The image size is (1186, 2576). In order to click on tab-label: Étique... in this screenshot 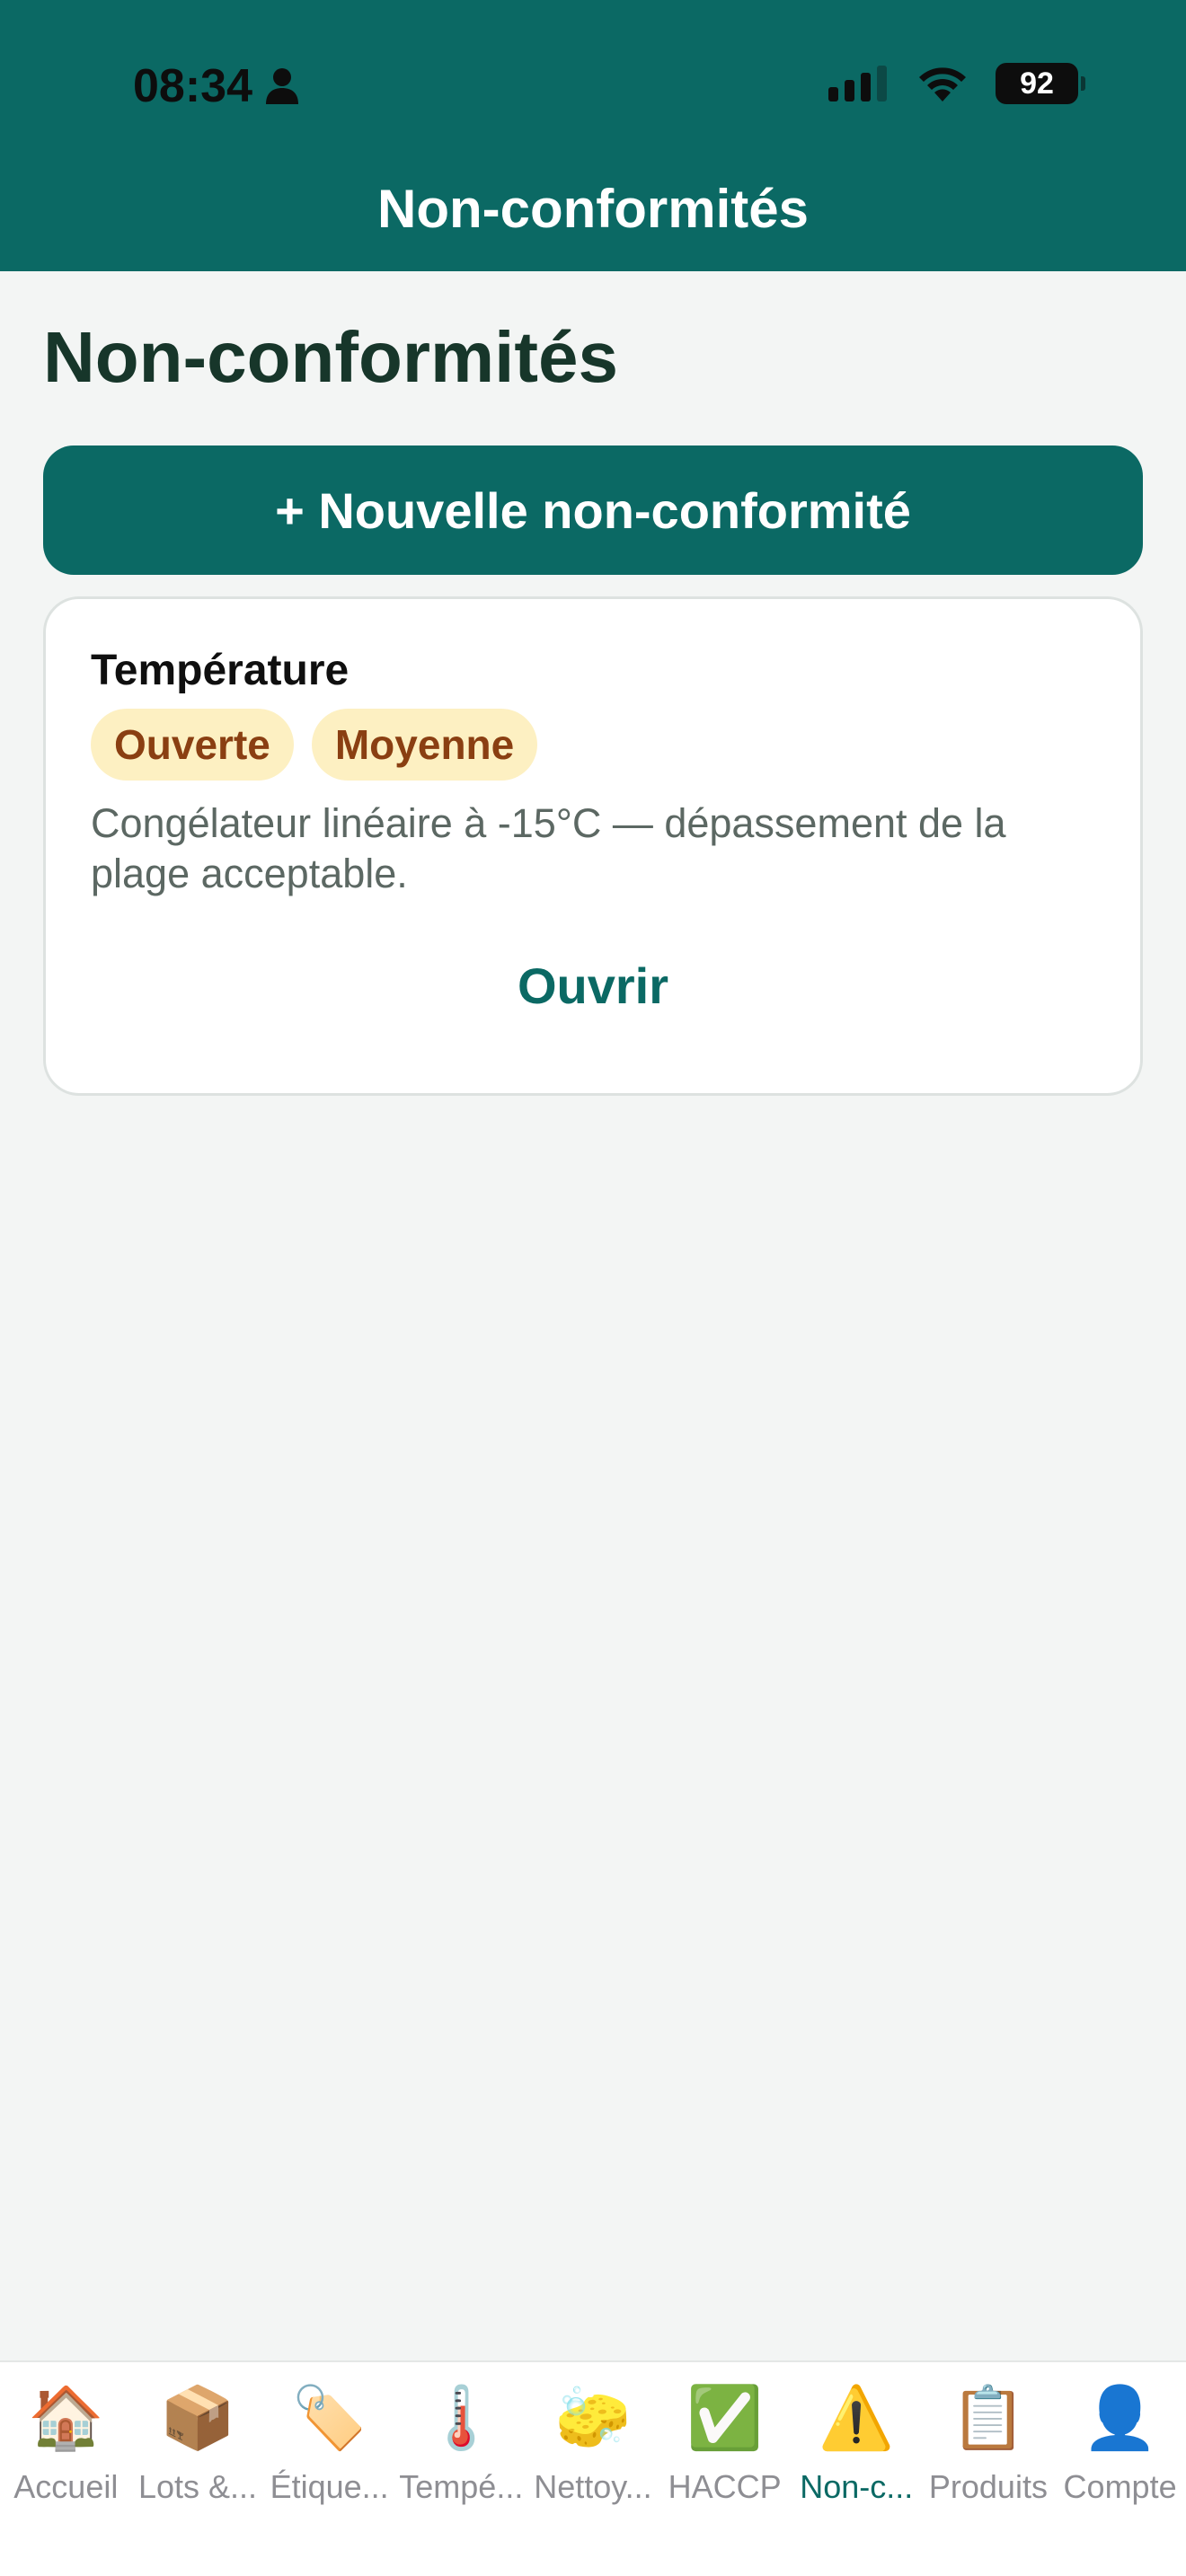, I will do `click(329, 2486)`.